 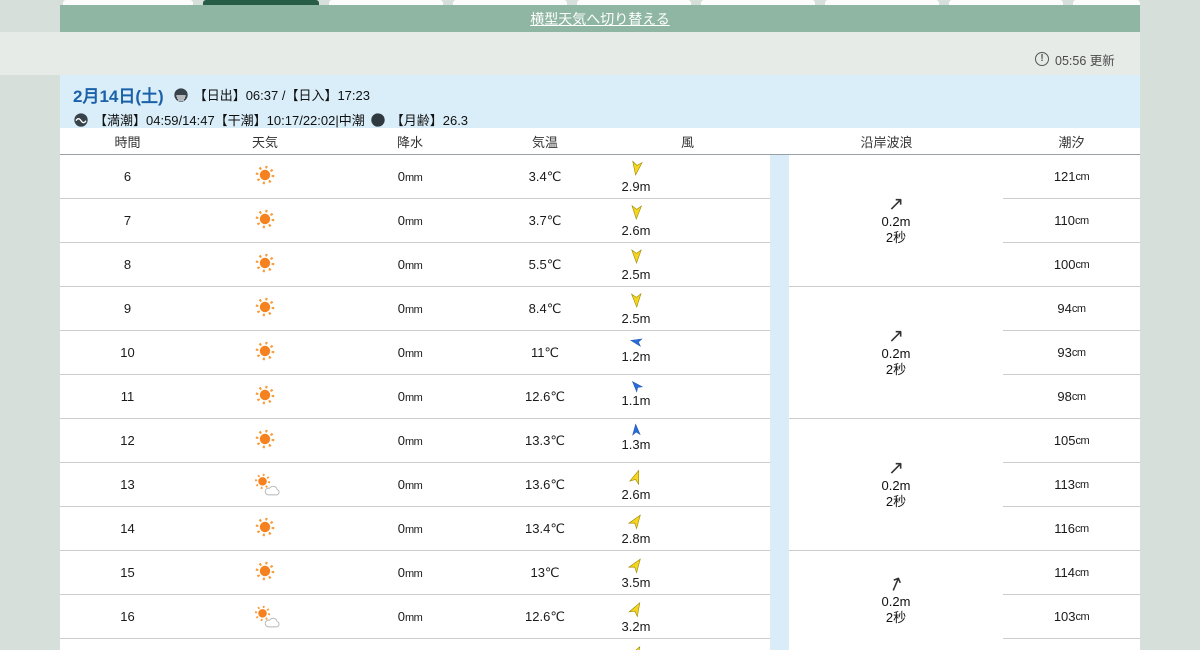 What do you see at coordinates (687, 572) in the screenshot?
I see `wind-cell: 3.5m` at bounding box center [687, 572].